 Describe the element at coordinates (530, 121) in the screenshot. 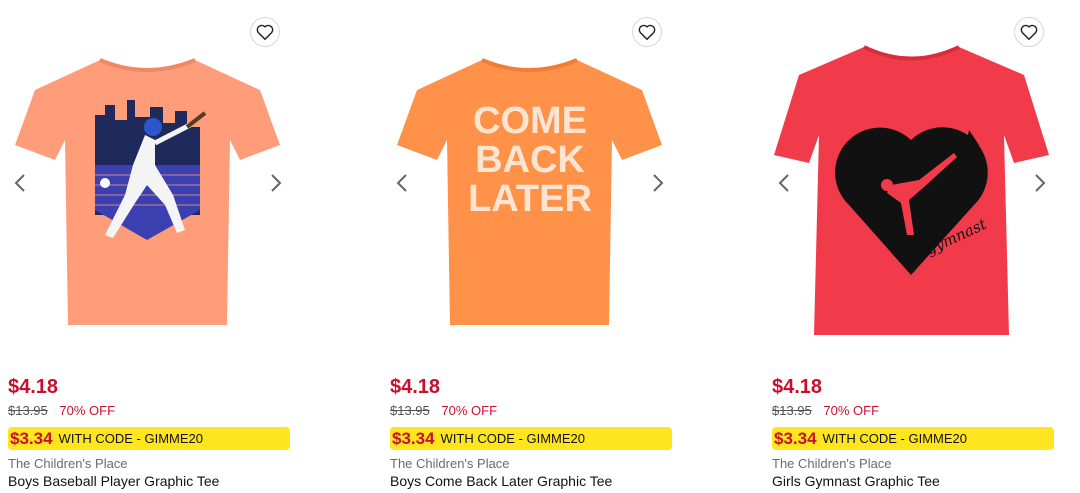

I see `graphic-text-line: COME` at that location.